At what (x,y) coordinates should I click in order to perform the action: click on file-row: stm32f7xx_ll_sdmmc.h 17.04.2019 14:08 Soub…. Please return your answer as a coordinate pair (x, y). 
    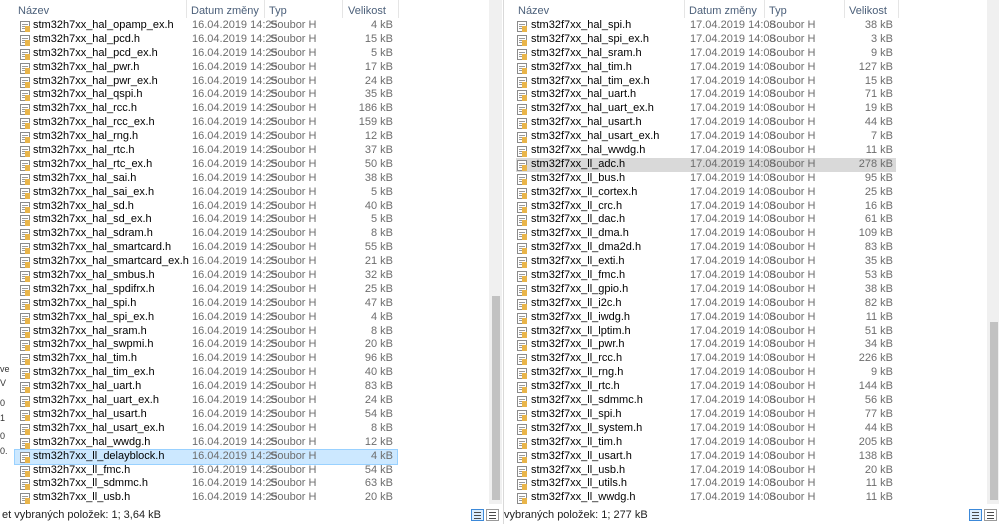
    Looking at the image, I should click on (751, 401).